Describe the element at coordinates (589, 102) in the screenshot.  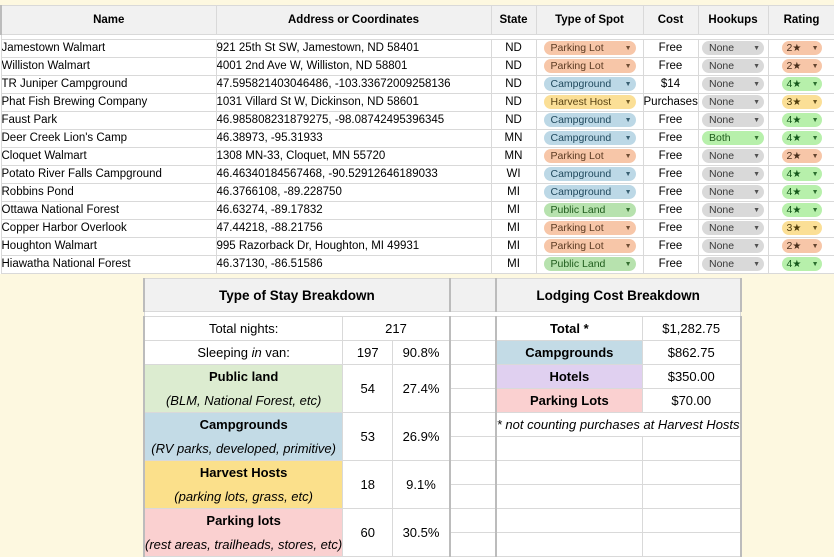
I see `type-of-spot-dropdown: Harvest Host ▼` at that location.